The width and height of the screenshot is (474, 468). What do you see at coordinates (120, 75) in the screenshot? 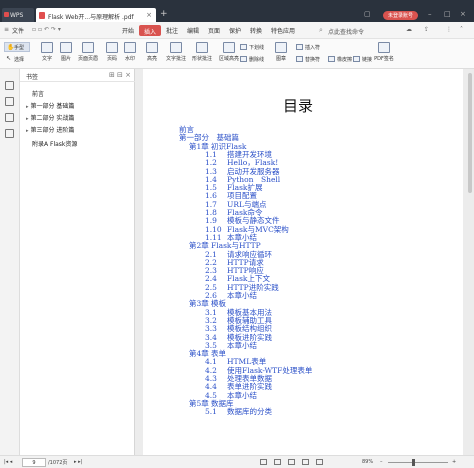
I see `bookmark-panel-controls: ⊞ ⊟ ×` at bounding box center [120, 75].